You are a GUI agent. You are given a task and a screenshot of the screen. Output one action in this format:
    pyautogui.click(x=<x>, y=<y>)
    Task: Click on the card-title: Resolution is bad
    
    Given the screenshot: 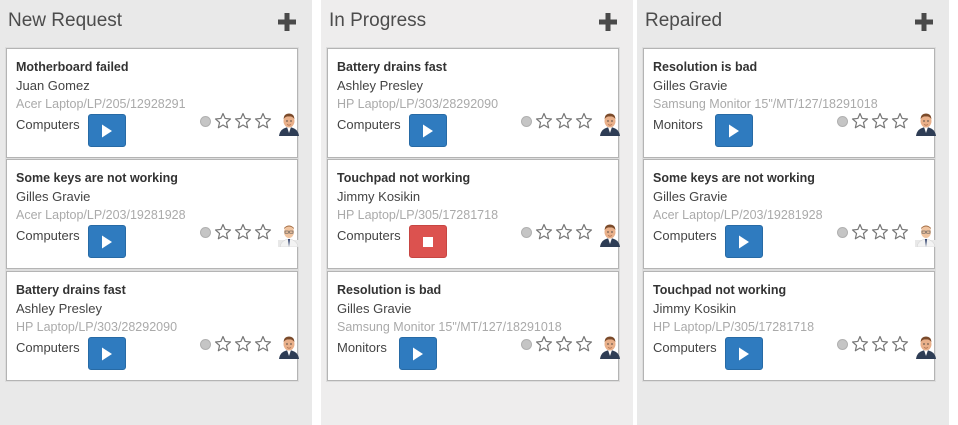 What is the action you would take?
    pyautogui.click(x=389, y=290)
    